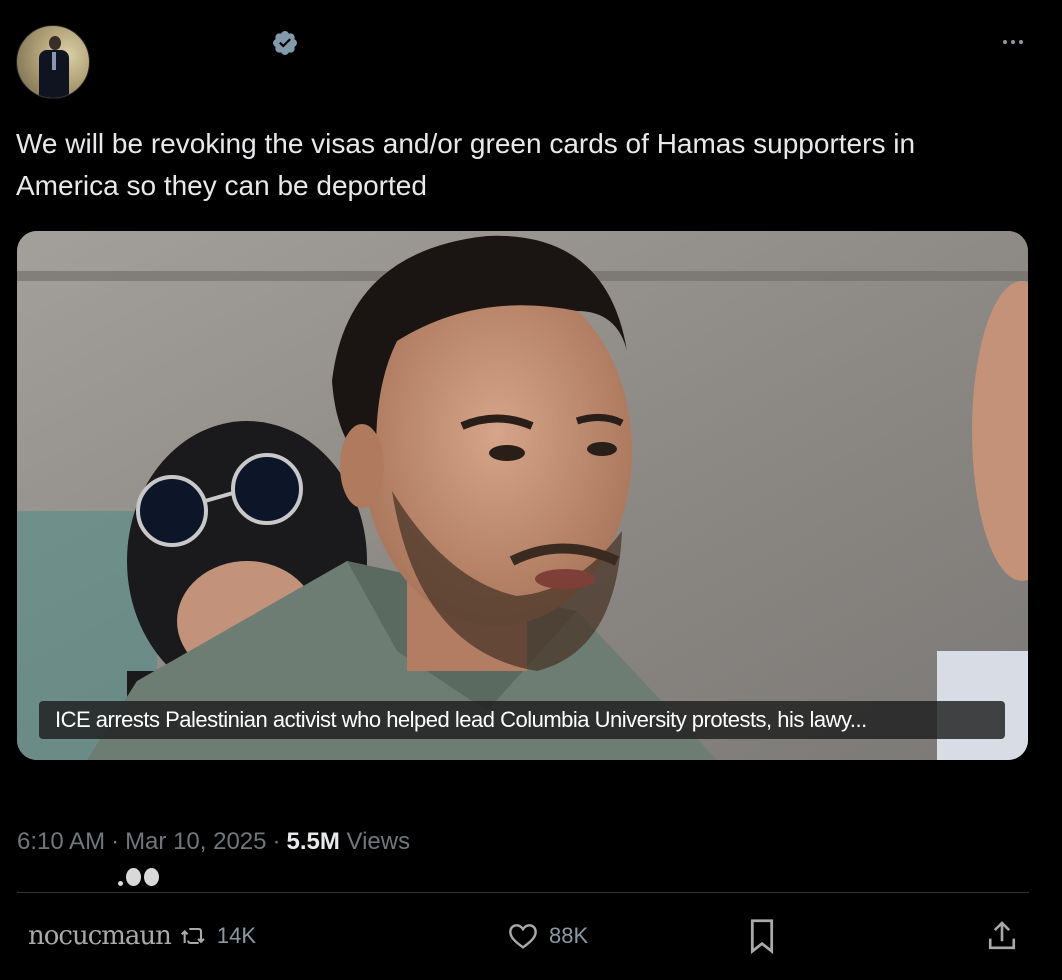  I want to click on share-icon, so click(1002, 935).